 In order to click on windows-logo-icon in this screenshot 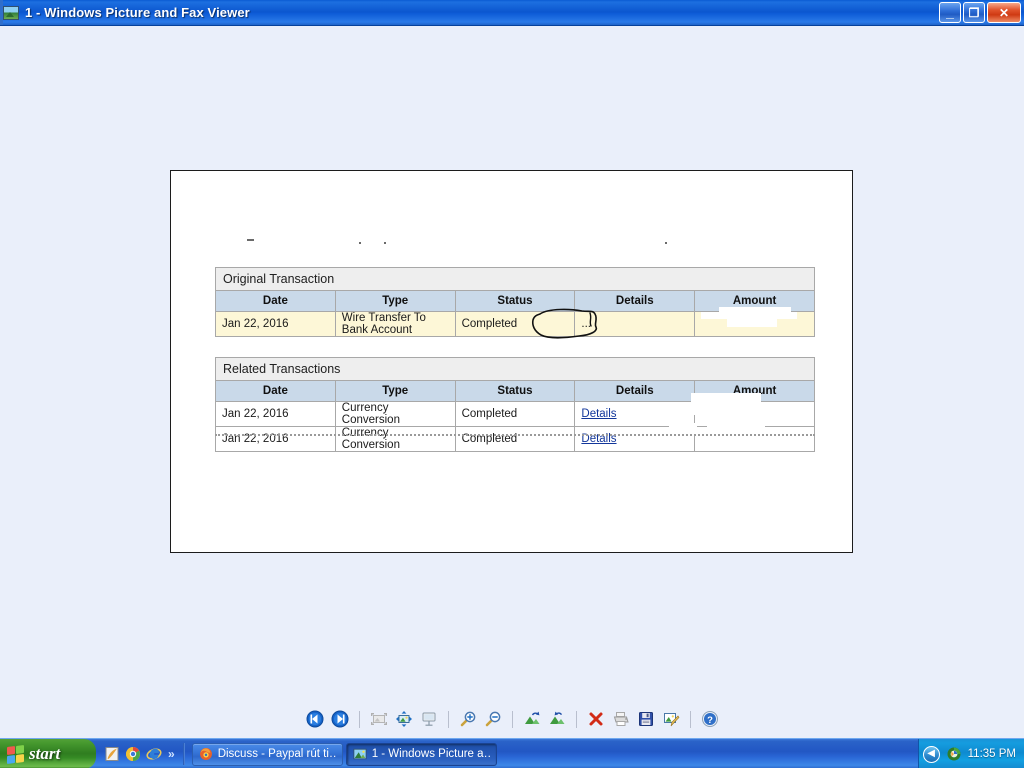, I will do `click(15, 754)`.